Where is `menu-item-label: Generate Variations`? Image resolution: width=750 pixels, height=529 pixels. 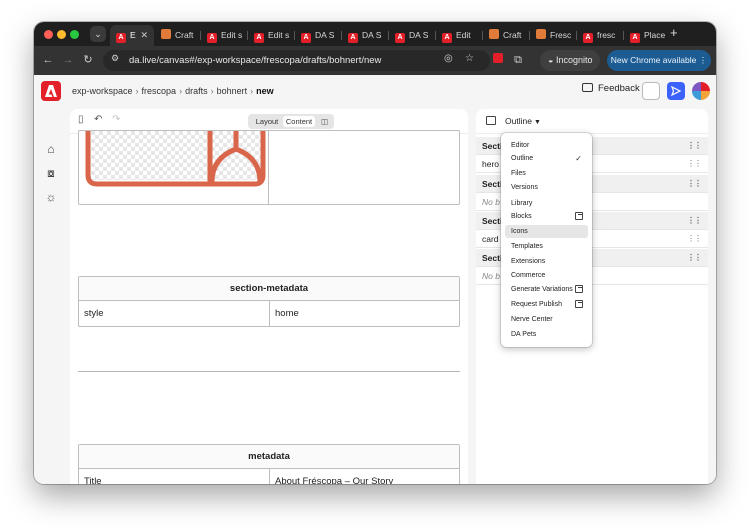 menu-item-label: Generate Variations is located at coordinates (542, 289).